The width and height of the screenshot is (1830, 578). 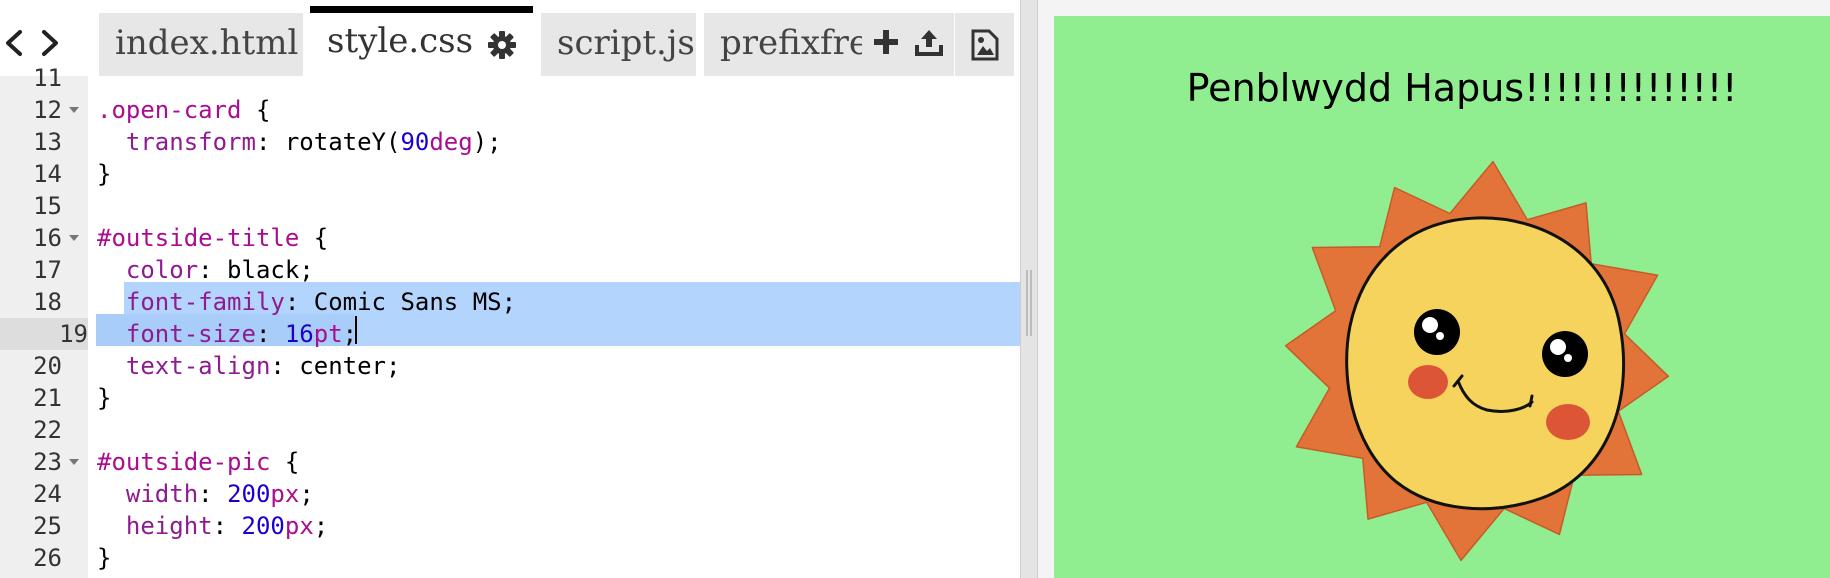 I want to click on preview-top-margin, so click(x=1442, y=8).